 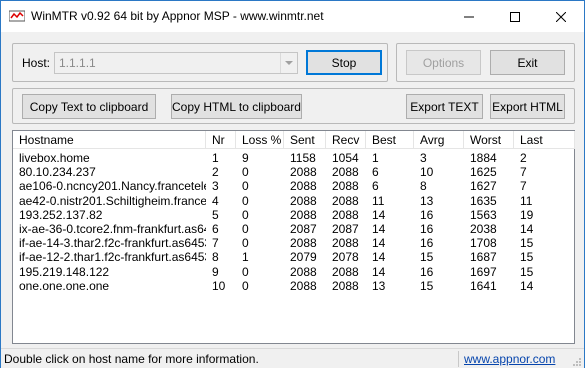 What do you see at coordinates (444, 106) in the screenshot?
I see `export-text-button: Export TEXT` at bounding box center [444, 106].